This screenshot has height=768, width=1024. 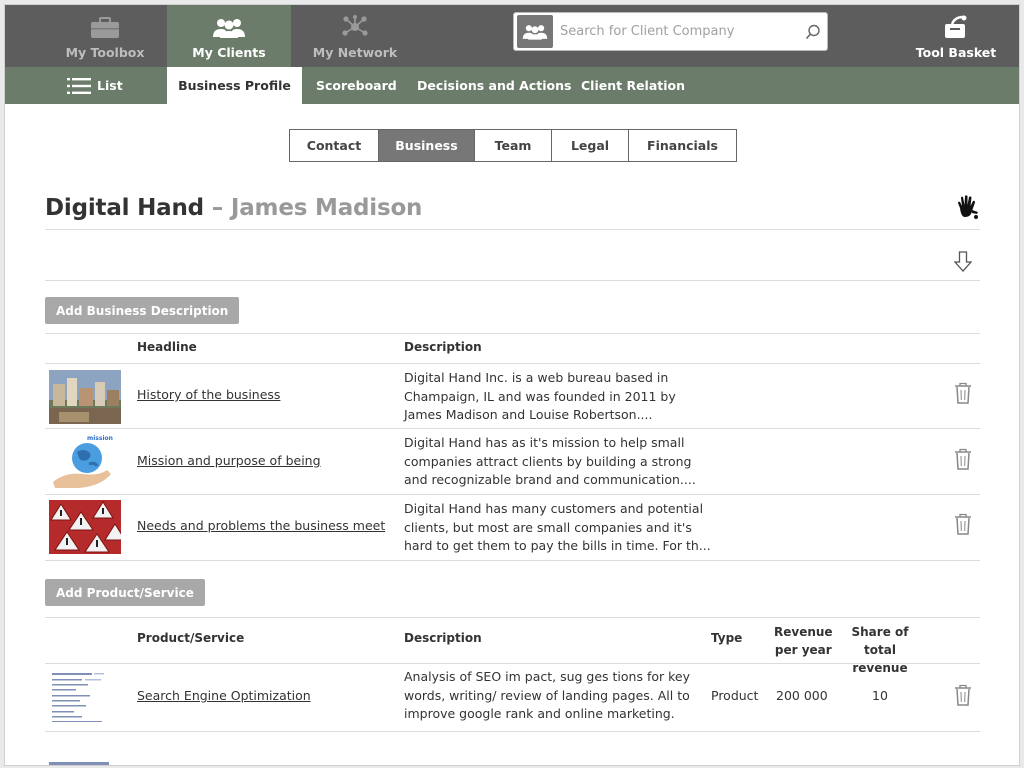 I want to click on business-row-1-headline: History of the business, so click(x=208, y=395).